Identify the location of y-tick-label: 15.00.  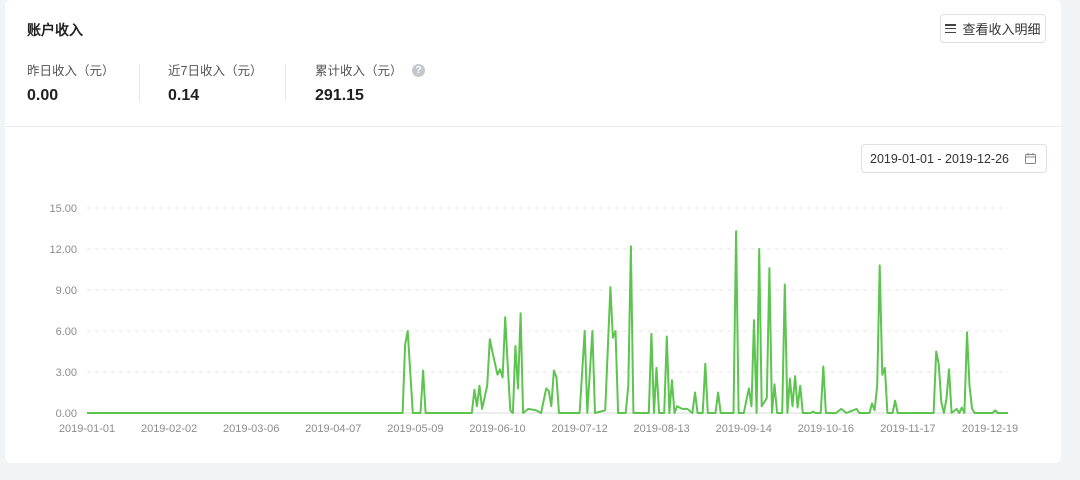
(63, 209).